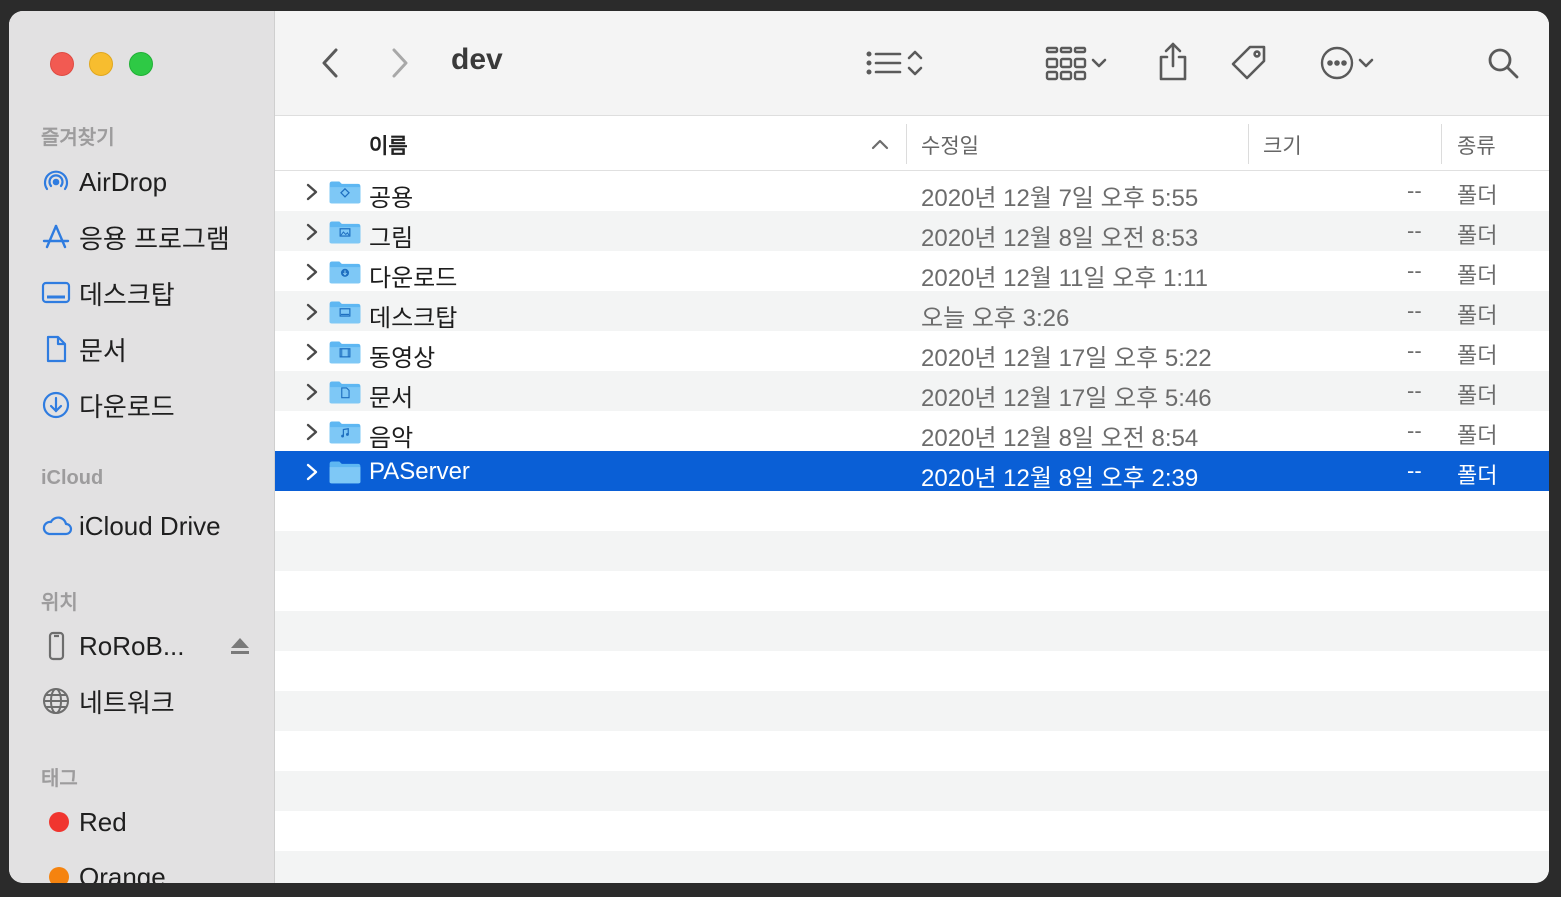 The image size is (1561, 897). I want to click on search-icon, so click(1503, 63).